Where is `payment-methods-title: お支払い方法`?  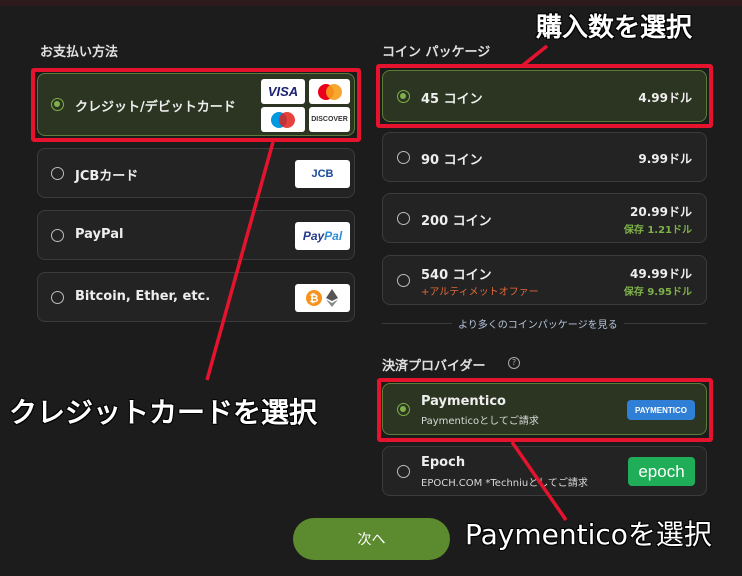 payment-methods-title: お支払い方法 is located at coordinates (79, 52).